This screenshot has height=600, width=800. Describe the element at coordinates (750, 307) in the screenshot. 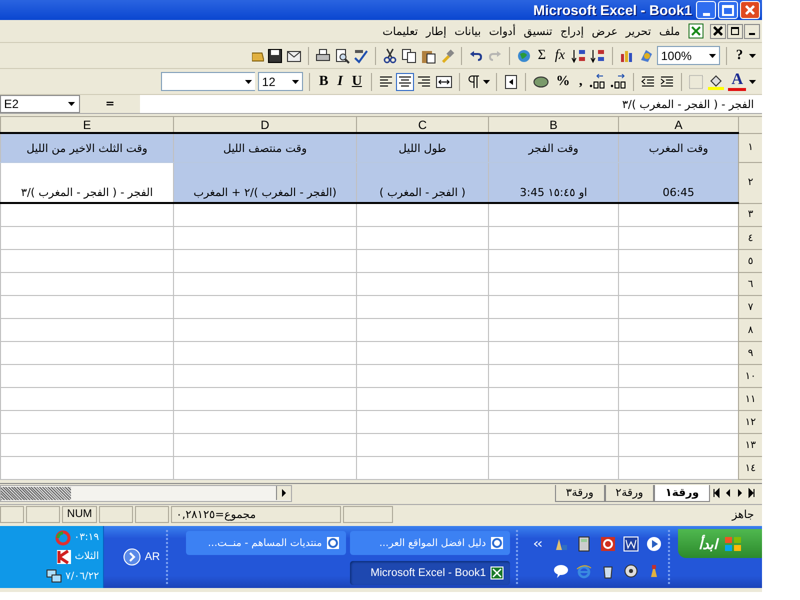

I see `row-header: ٧` at that location.